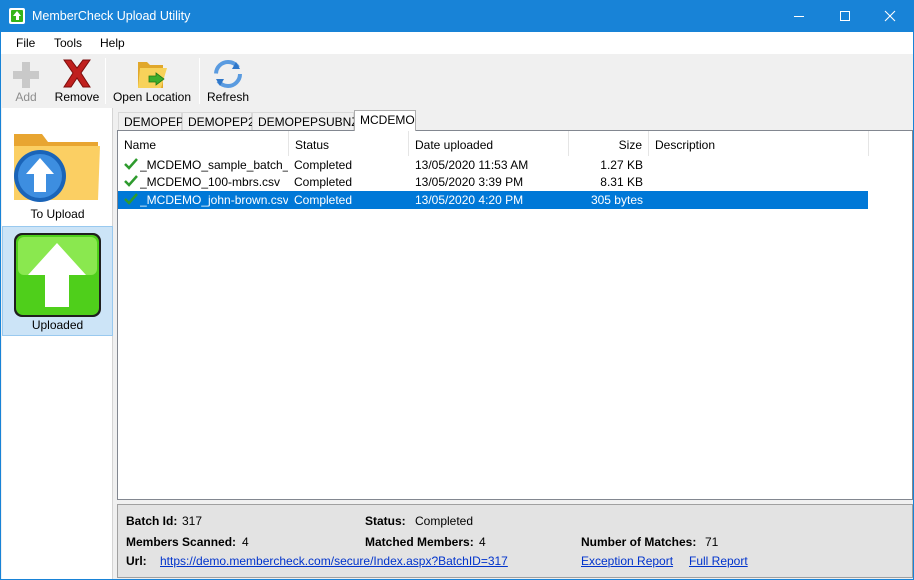 Image resolution: width=914 pixels, height=580 pixels. What do you see at coordinates (489, 143) in the screenshot?
I see `column-header-date: Date uploaded` at bounding box center [489, 143].